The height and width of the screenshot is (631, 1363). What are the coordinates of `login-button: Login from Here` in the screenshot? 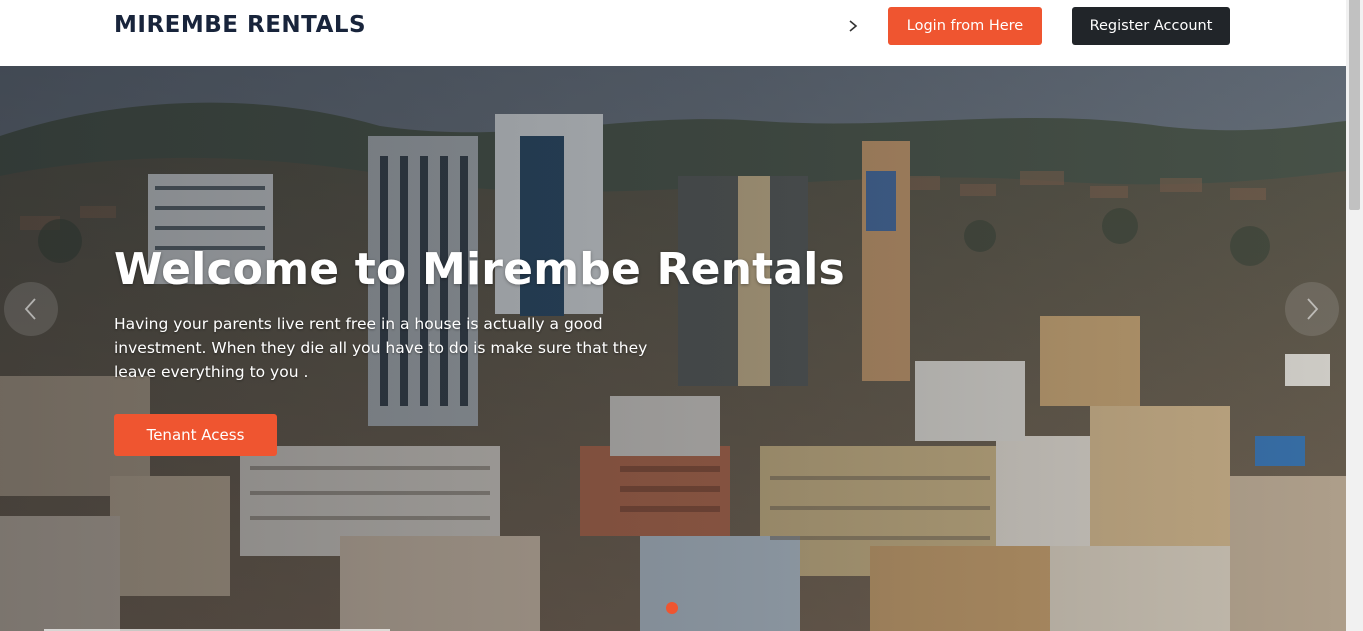 It's located at (965, 26).